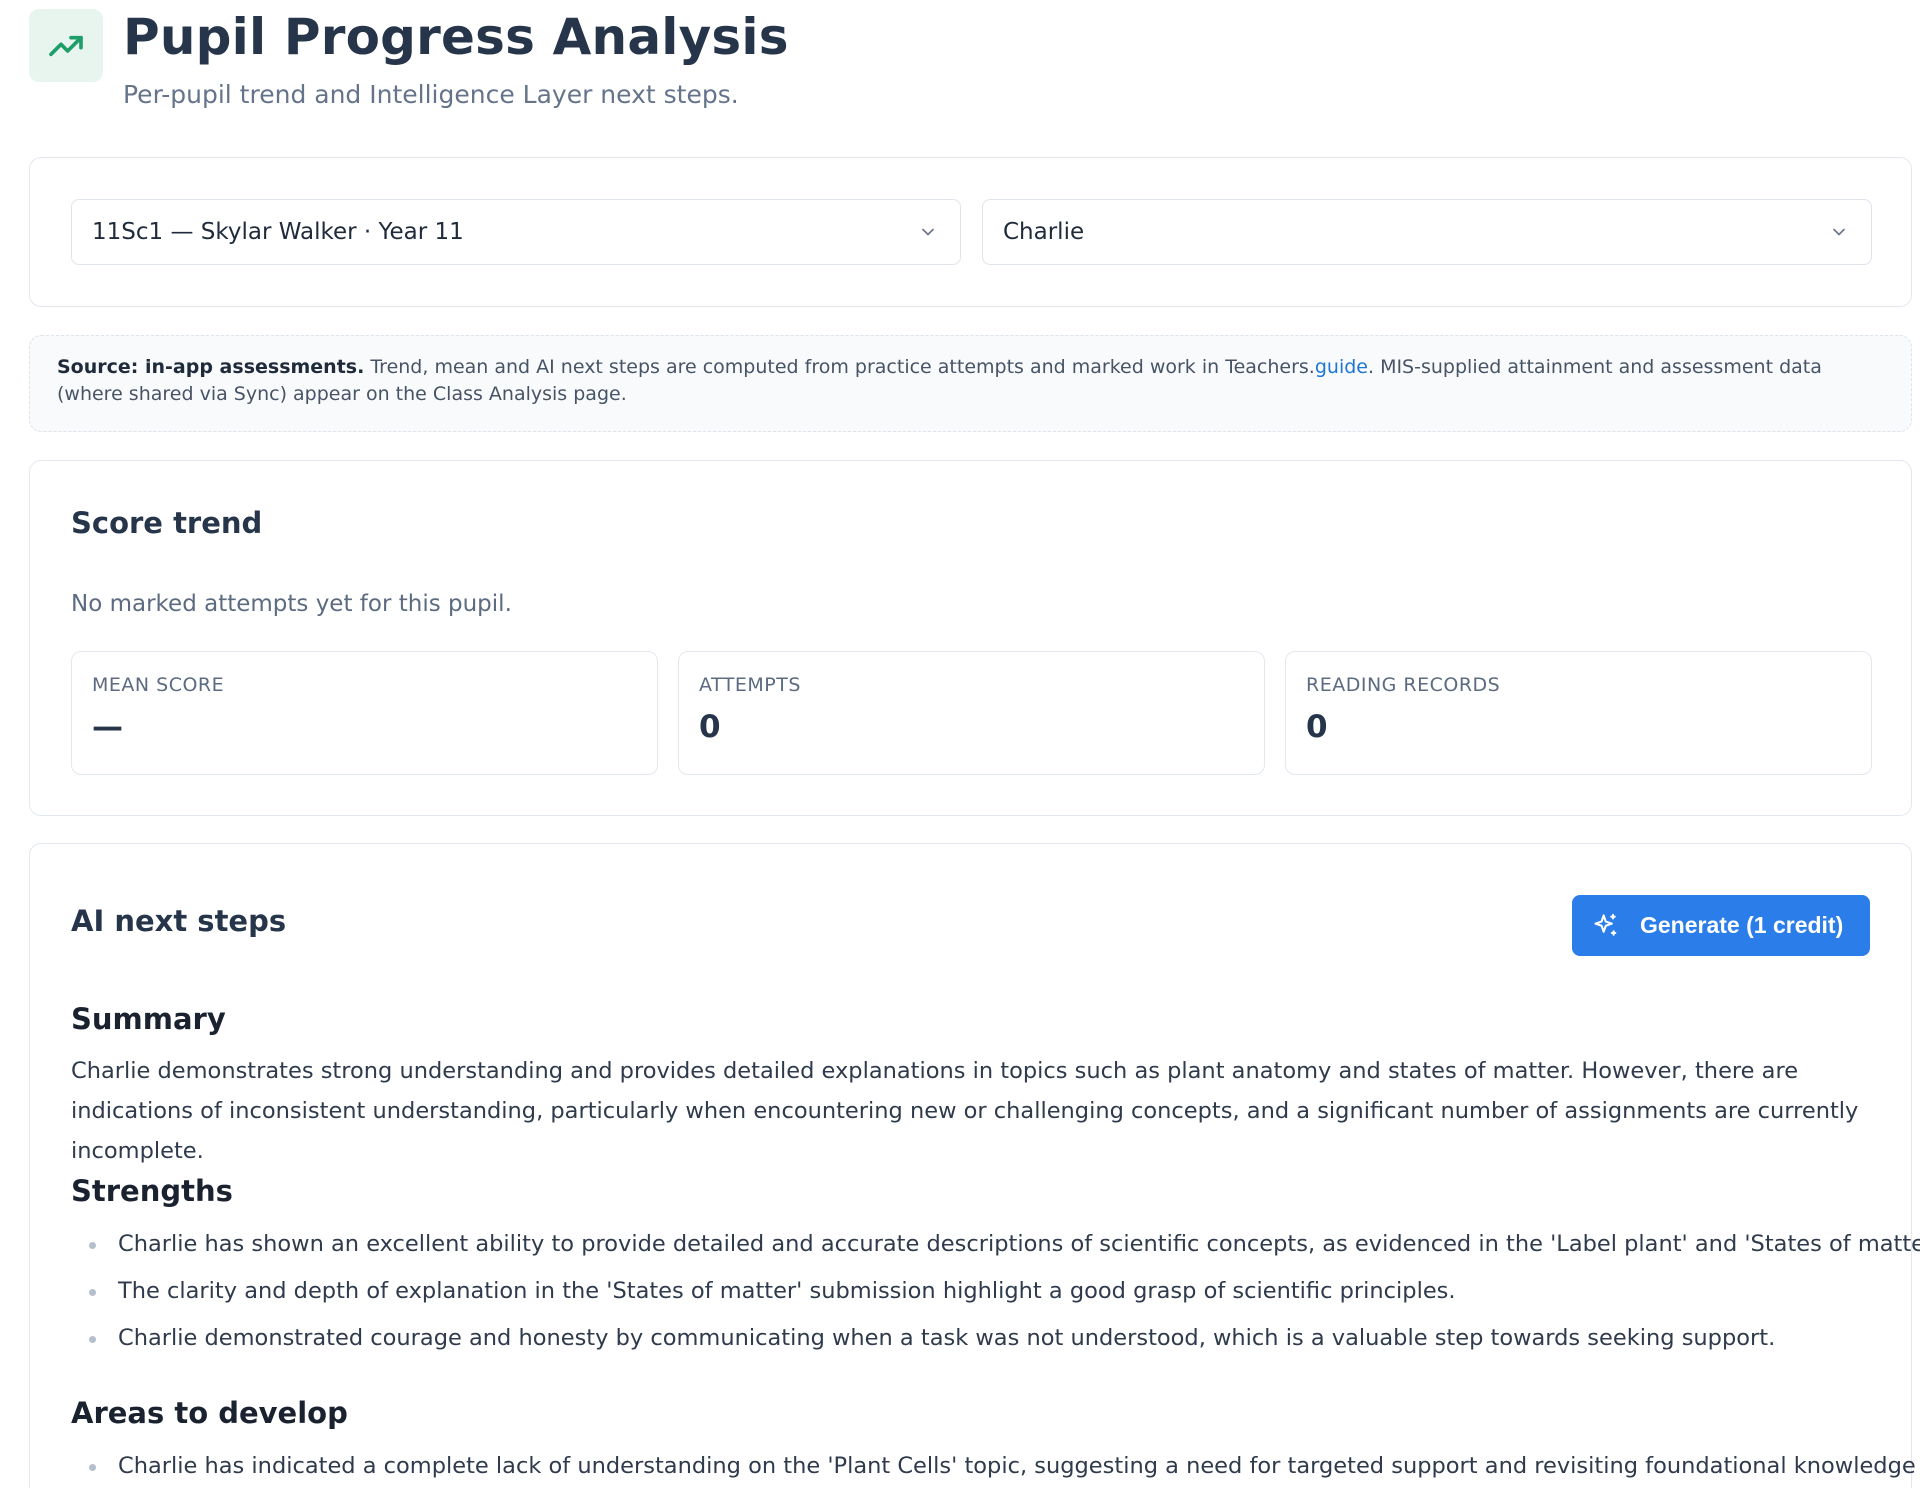 The width and height of the screenshot is (1920, 1488). Describe the element at coordinates (209, 1413) in the screenshot. I see `areas-heading: Areas to develop` at that location.